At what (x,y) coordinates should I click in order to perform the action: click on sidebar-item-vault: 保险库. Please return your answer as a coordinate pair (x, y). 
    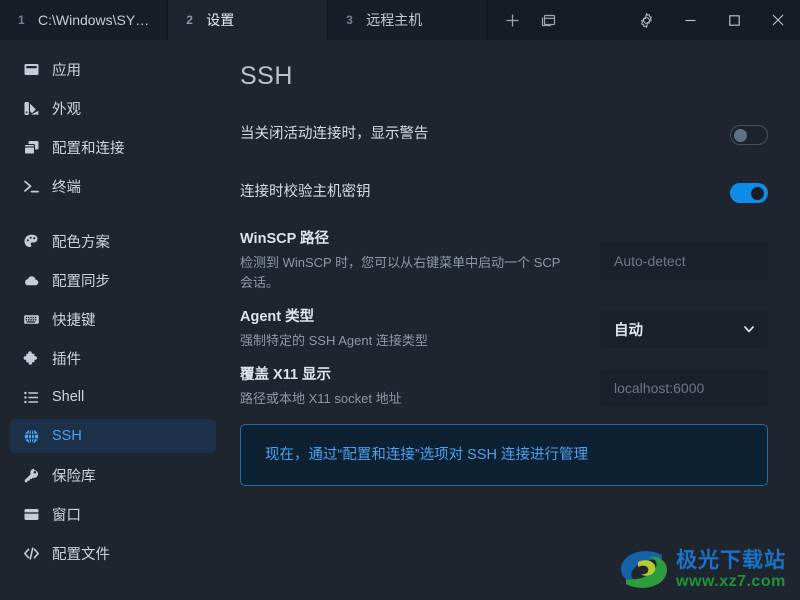
    Looking at the image, I should click on (113, 475).